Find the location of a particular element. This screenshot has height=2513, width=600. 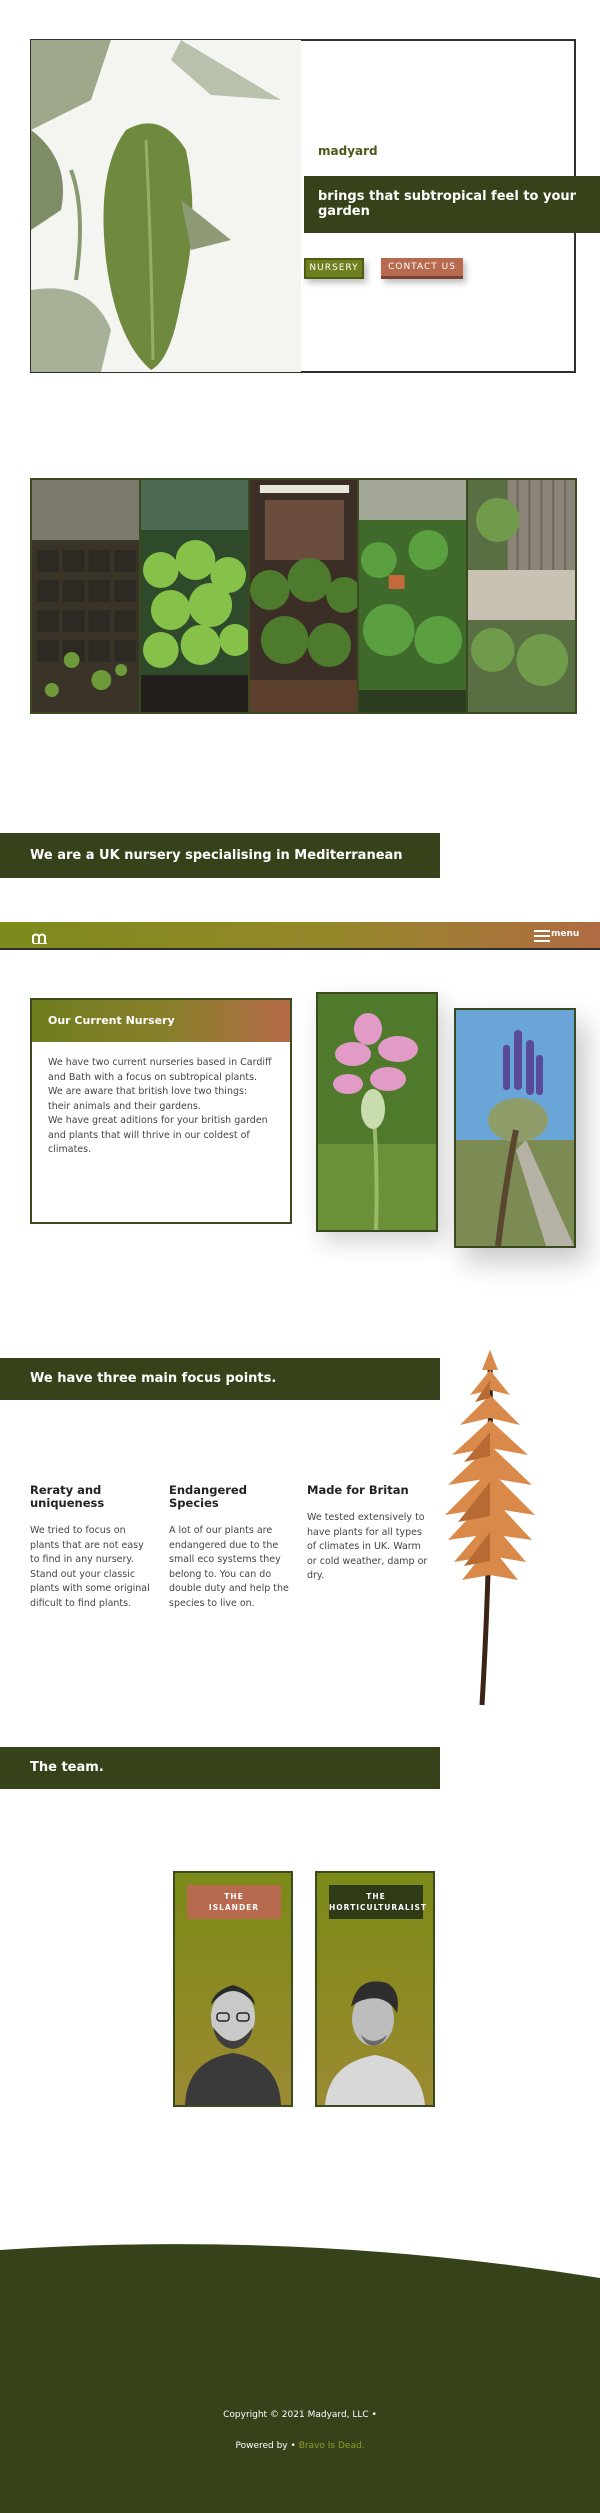

focus-point-title: Reraty and uniqueness is located at coordinates (67, 1496).